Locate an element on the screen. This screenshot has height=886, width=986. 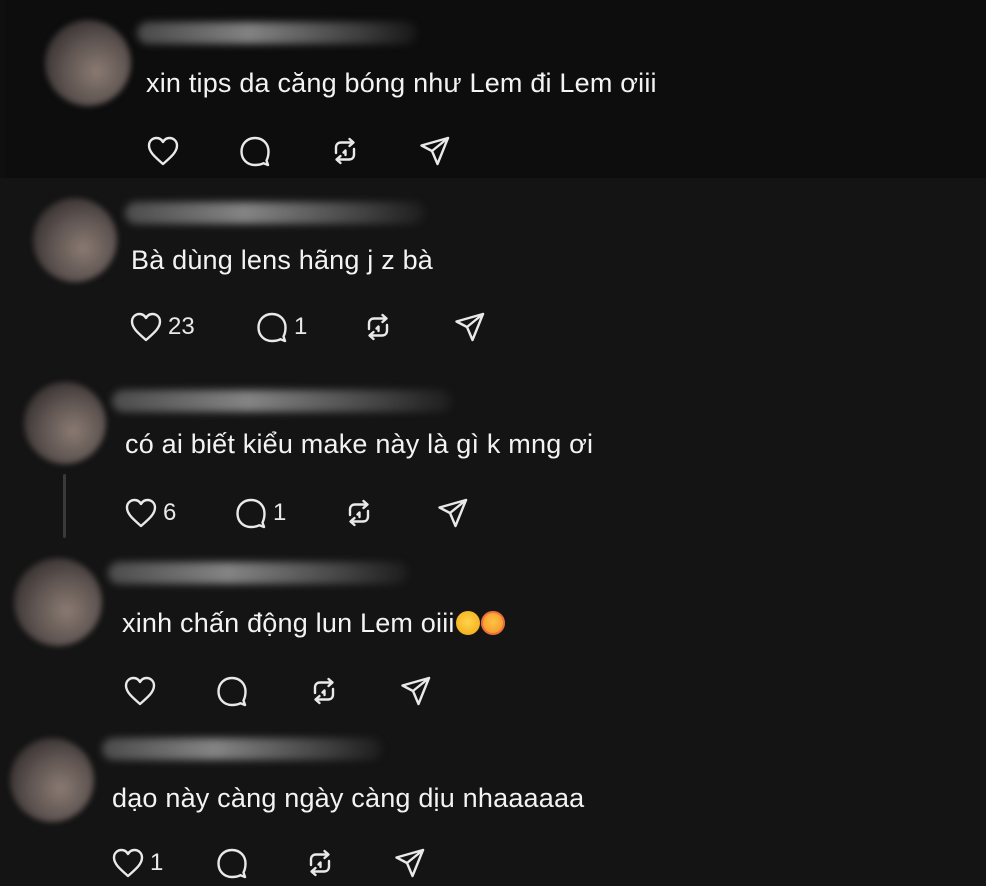
action-bar: 23 1 is located at coordinates (328, 329).